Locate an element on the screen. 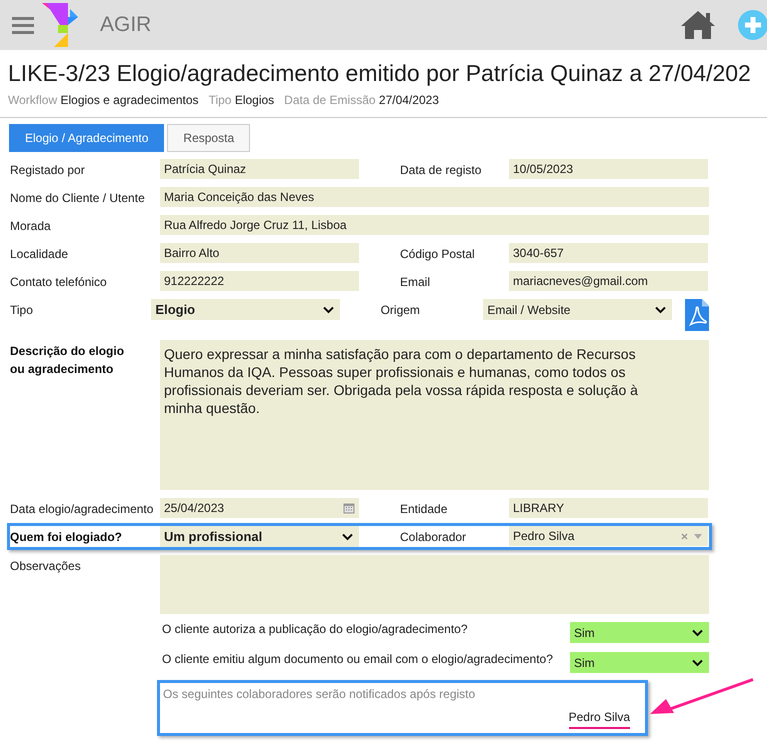 The image size is (767, 747). field-label: Código Postal is located at coordinates (438, 254).